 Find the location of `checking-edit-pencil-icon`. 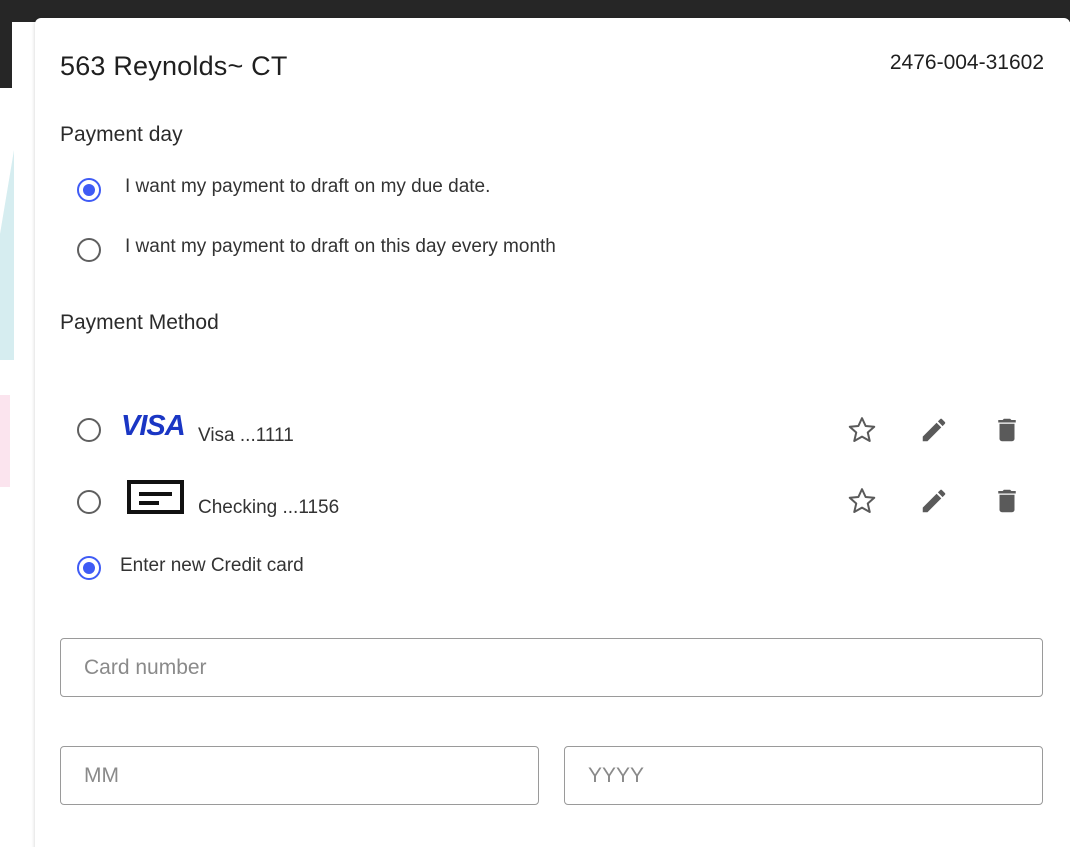

checking-edit-pencil-icon is located at coordinates (934, 501).